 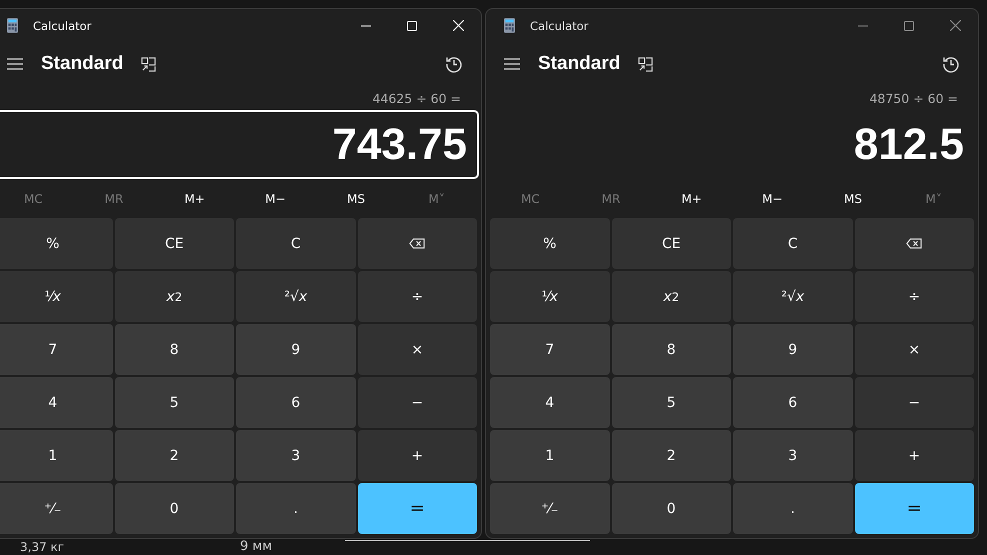 I want to click on expression-text: 44625 ÷ 60 =, so click(x=416, y=98).